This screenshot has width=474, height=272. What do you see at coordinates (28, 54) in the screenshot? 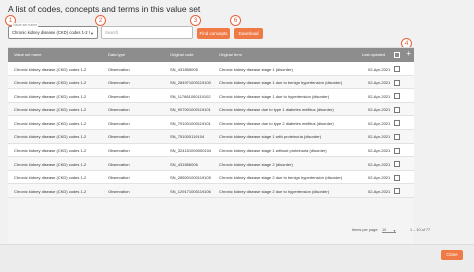
I see `header-valueset: Value set name` at bounding box center [28, 54].